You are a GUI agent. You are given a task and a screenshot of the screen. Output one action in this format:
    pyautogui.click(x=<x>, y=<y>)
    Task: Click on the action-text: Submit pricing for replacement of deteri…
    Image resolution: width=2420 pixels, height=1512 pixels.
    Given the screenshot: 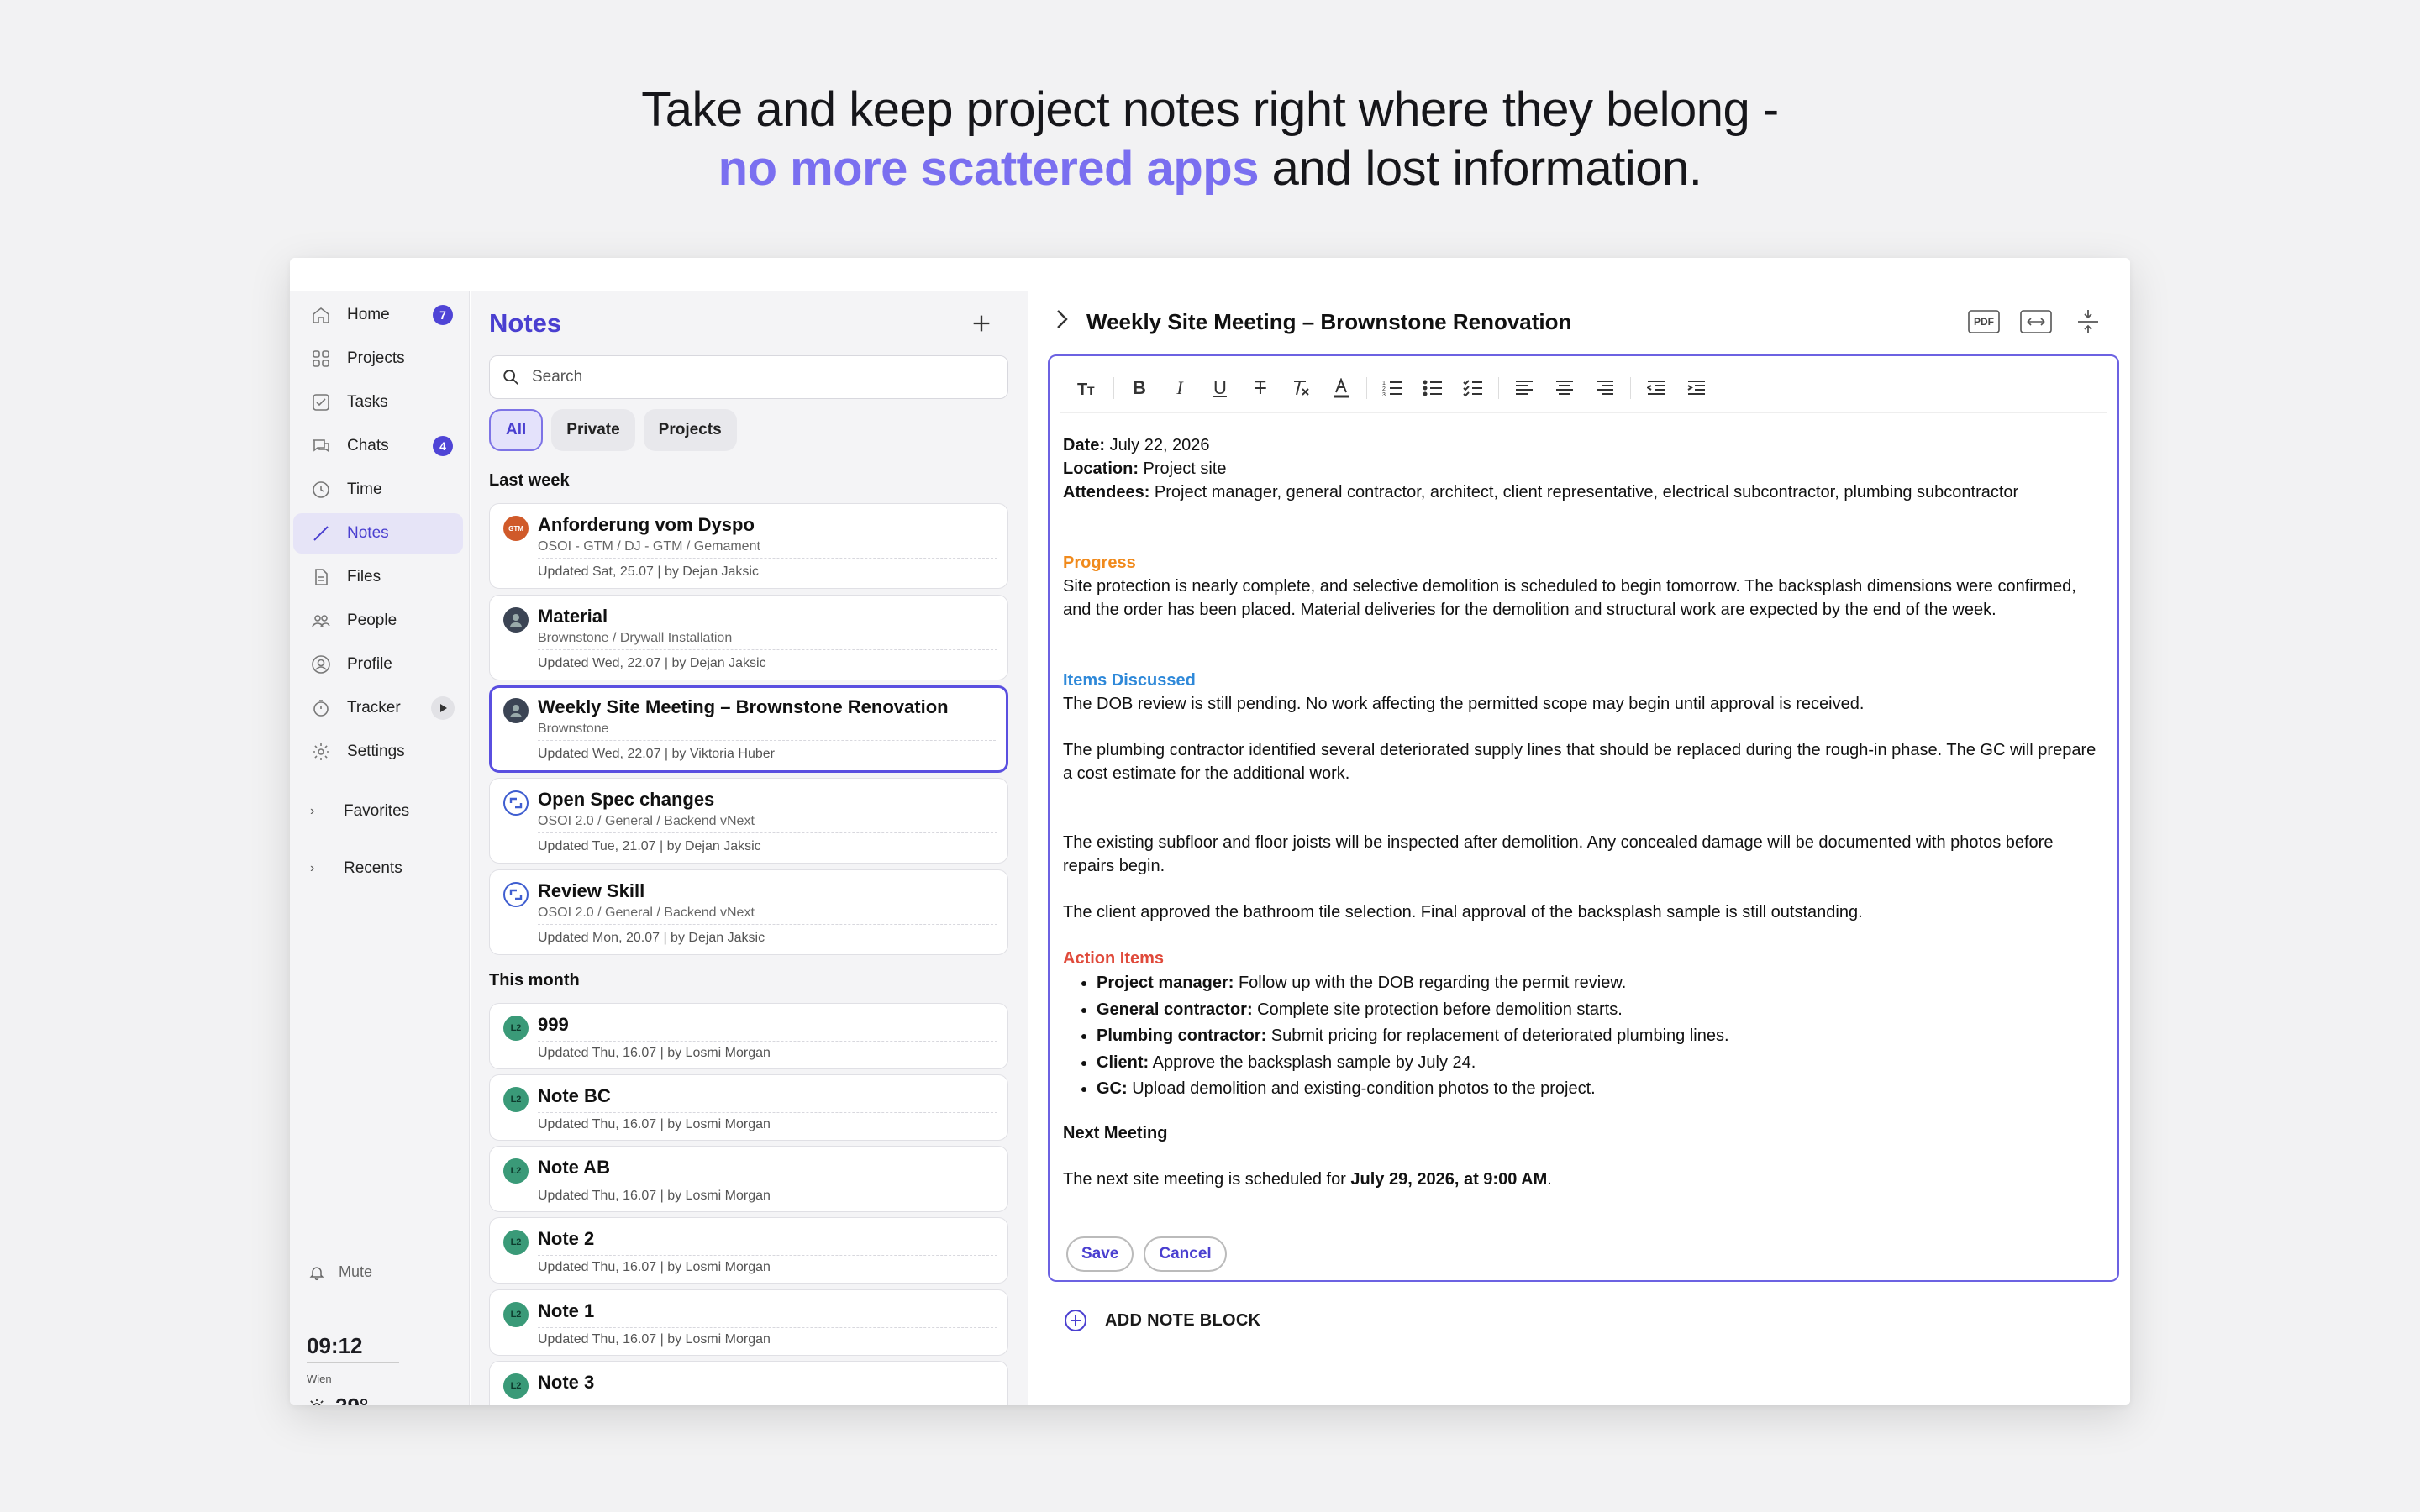 What is the action you would take?
    pyautogui.click(x=1498, y=1035)
    